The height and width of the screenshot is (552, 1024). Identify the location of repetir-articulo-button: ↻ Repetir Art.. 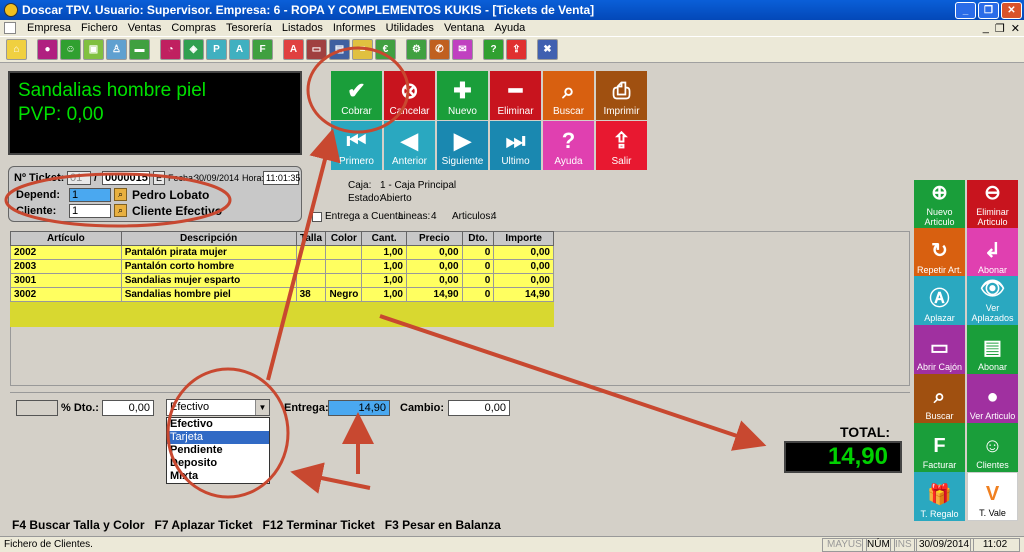
(939, 252).